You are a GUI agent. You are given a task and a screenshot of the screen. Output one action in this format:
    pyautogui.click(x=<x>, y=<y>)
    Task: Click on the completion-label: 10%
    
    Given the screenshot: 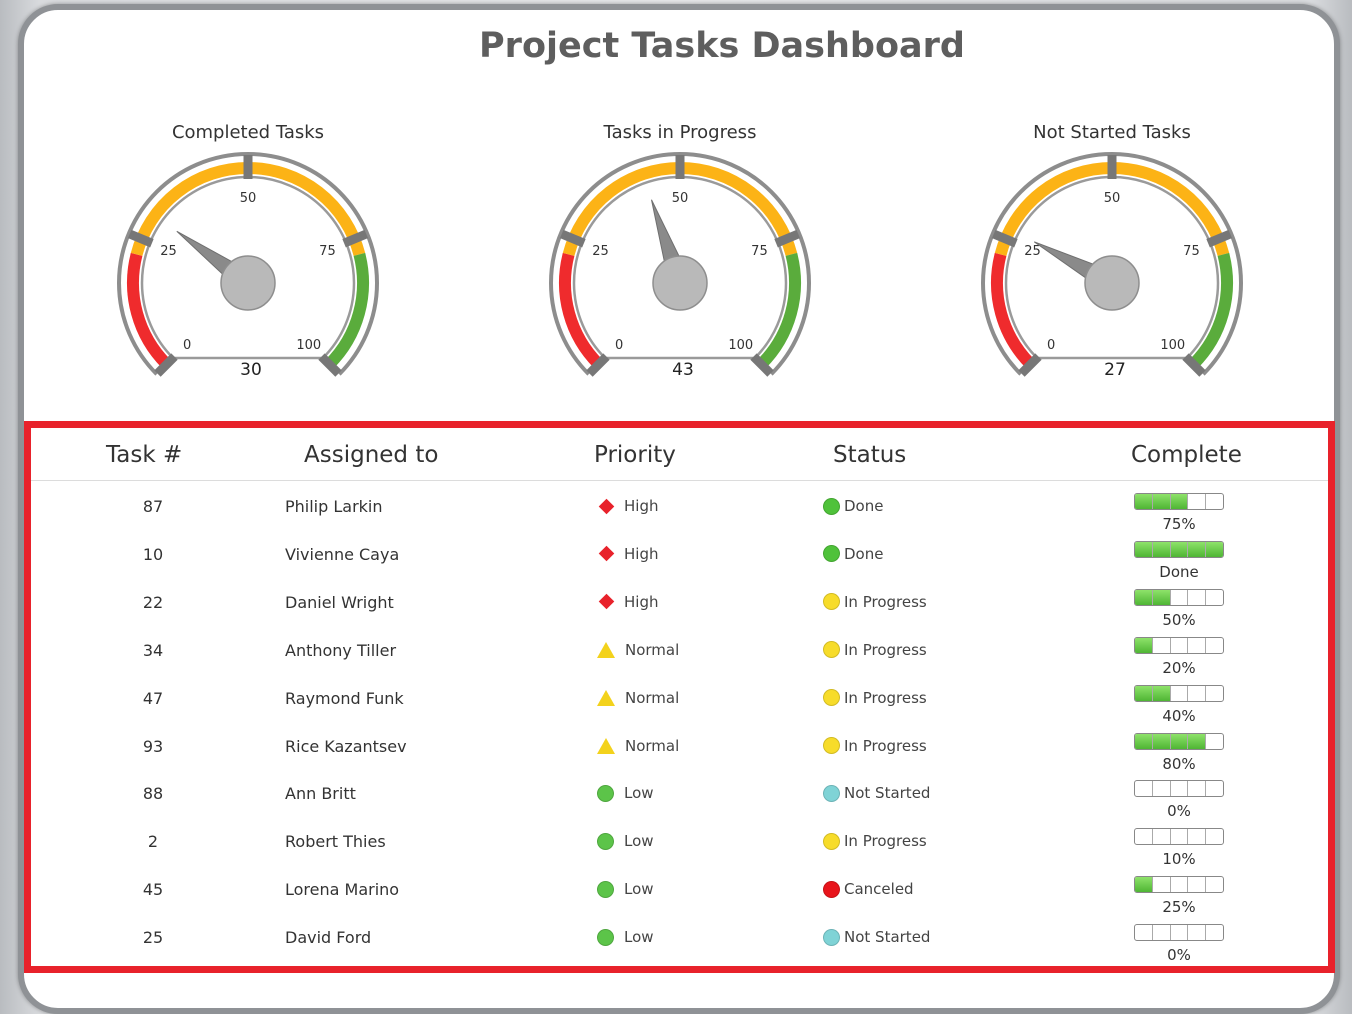 What is the action you would take?
    pyautogui.click(x=1179, y=859)
    